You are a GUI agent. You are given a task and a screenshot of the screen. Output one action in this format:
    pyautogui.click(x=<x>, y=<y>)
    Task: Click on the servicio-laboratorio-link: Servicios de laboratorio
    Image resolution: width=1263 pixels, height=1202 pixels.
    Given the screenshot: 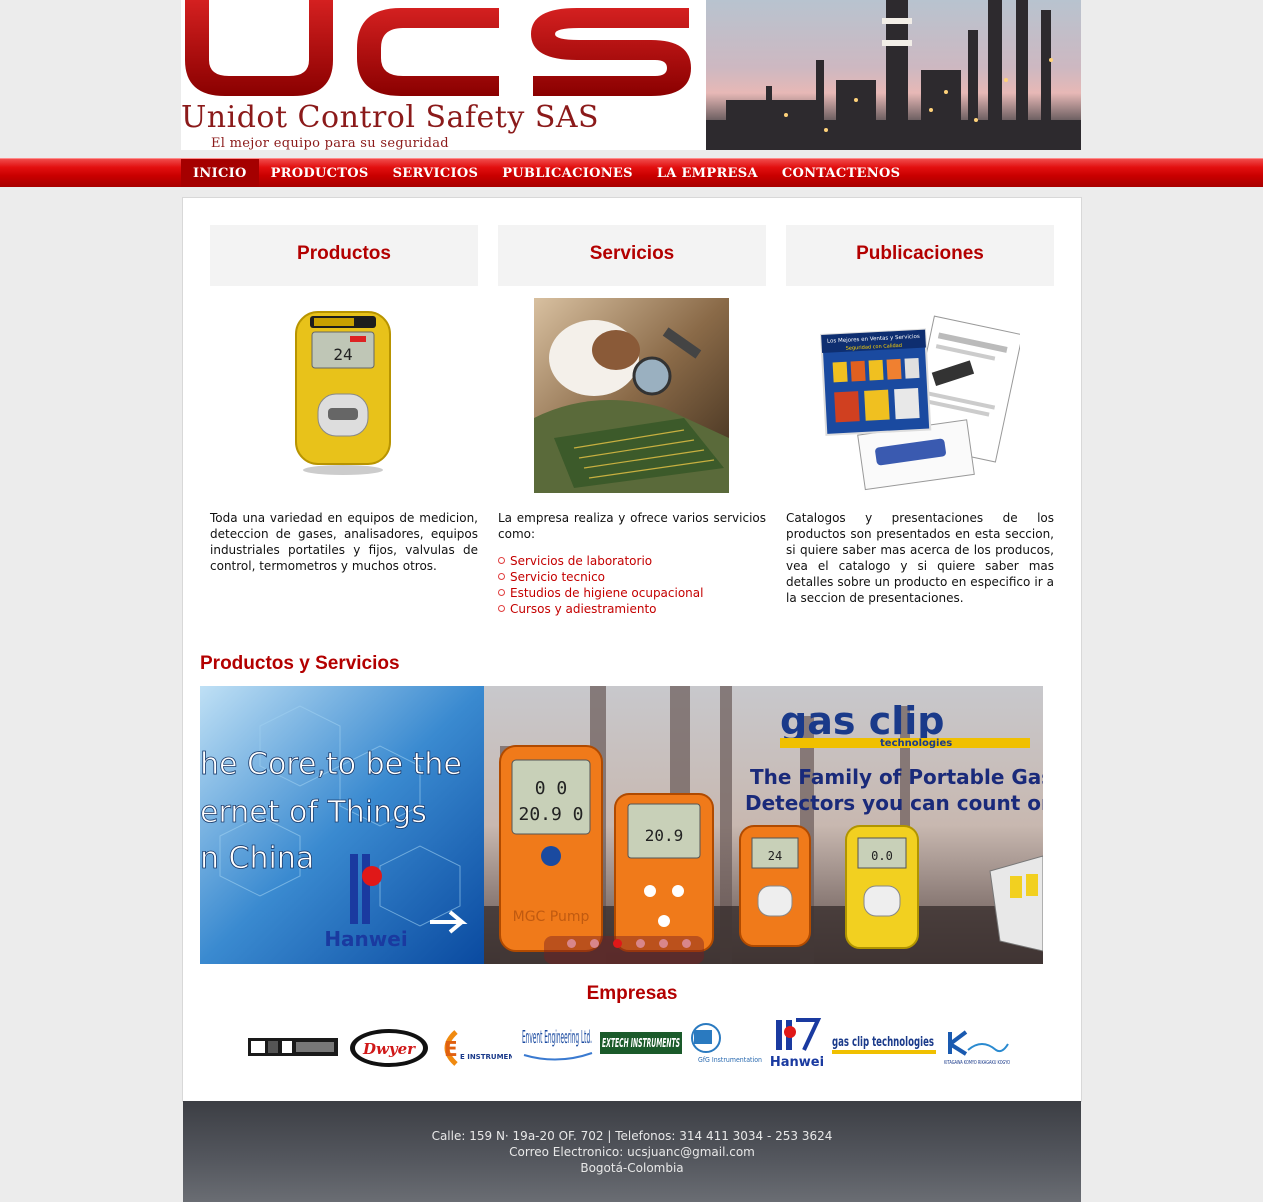 What is the action you would take?
    pyautogui.click(x=632, y=561)
    